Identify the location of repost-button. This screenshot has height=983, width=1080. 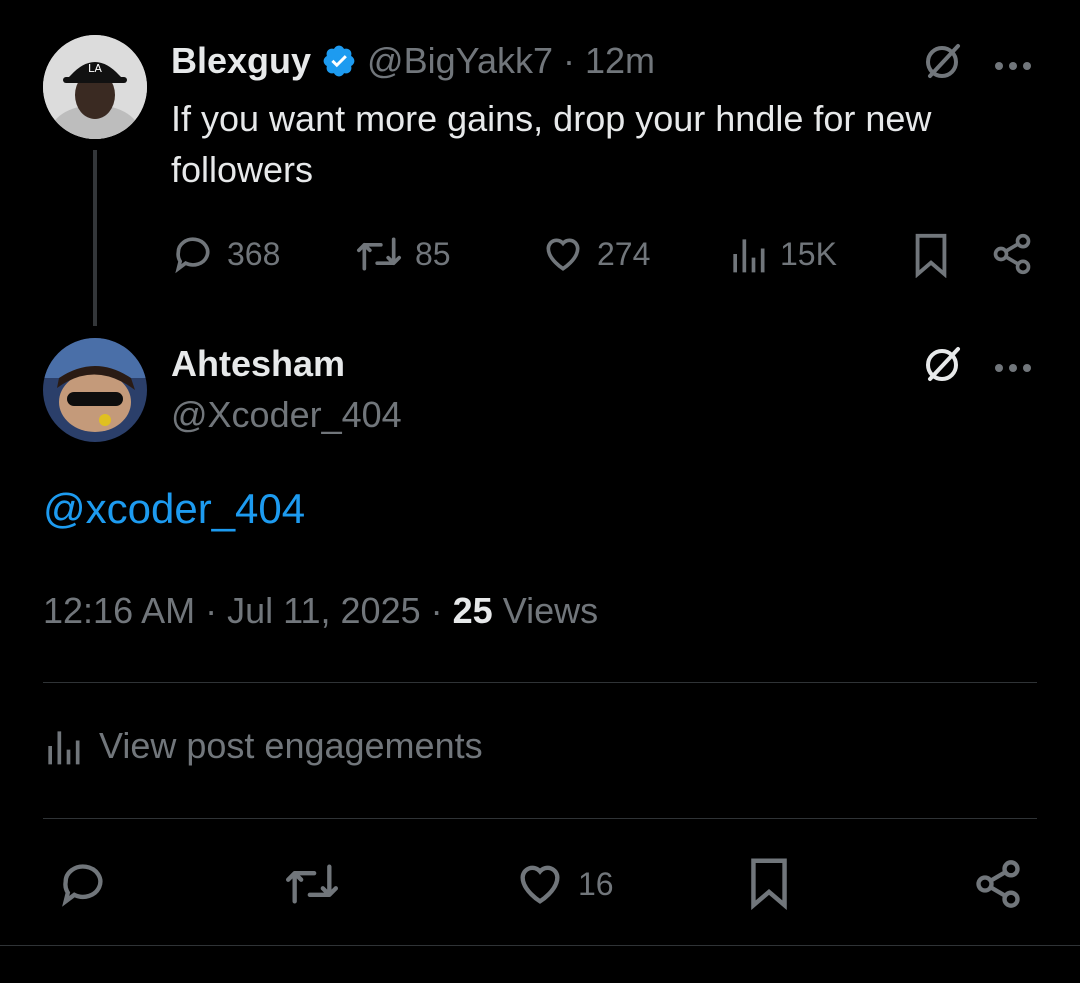
(312, 886).